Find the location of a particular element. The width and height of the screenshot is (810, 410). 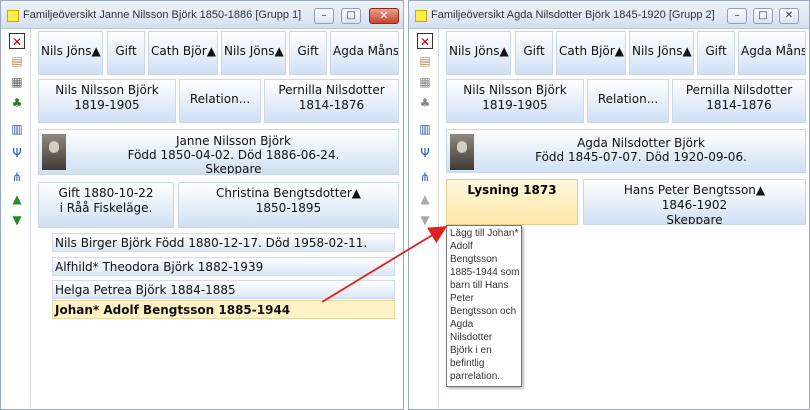

marriage-box: Gift 1880-10-22 i Råå Fiskeläge. is located at coordinates (106, 205).